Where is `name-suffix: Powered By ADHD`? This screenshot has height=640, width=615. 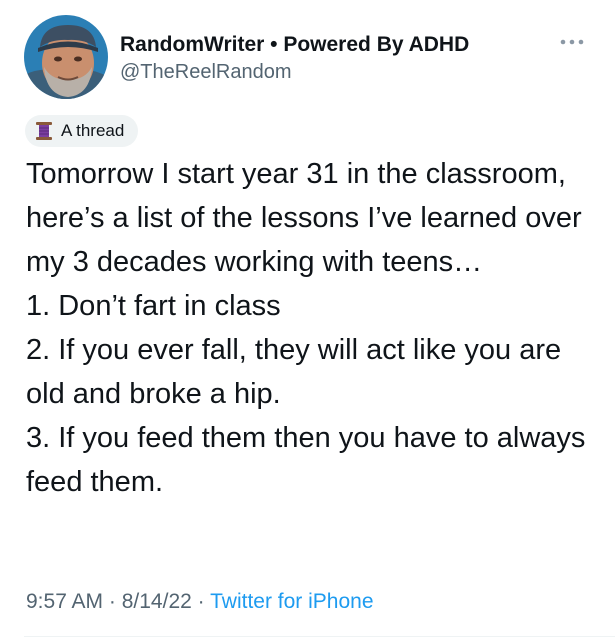 name-suffix: Powered By ADHD is located at coordinates (376, 44).